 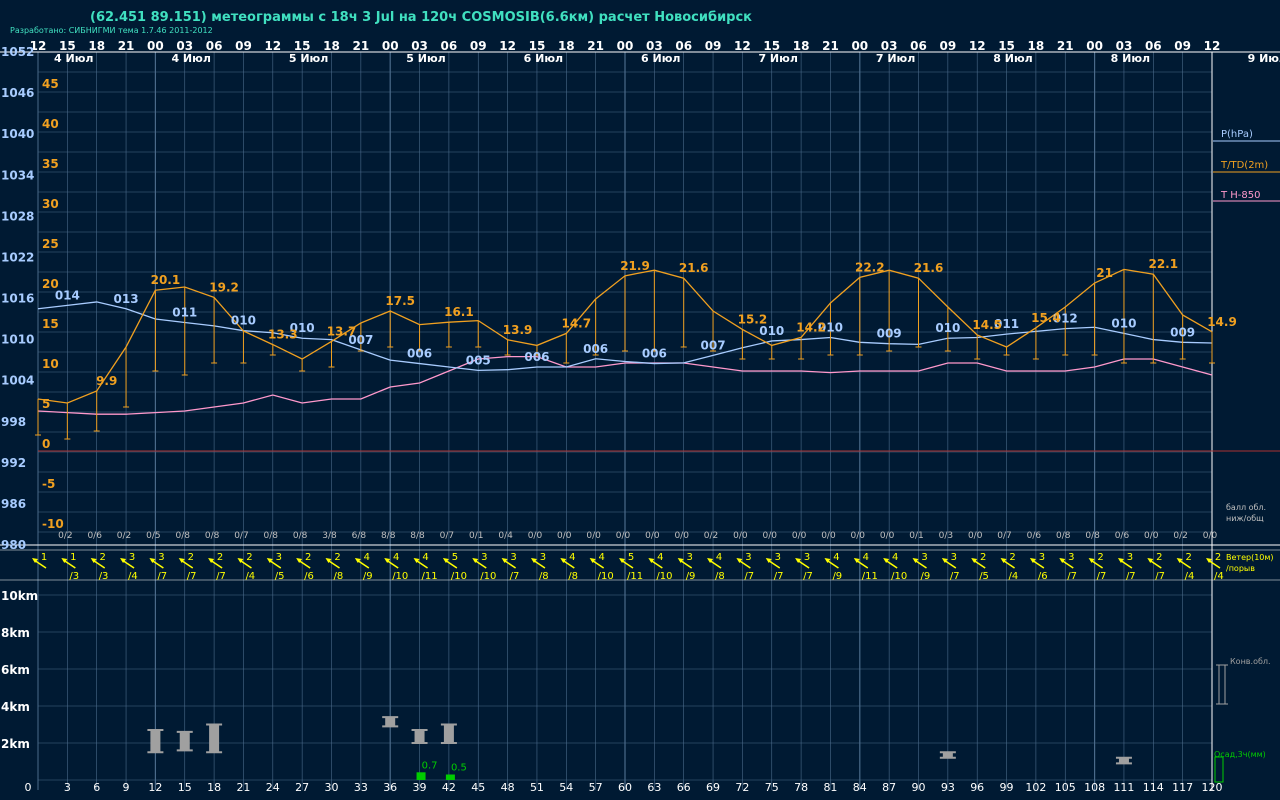 What do you see at coordinates (753, 319) in the screenshot?
I see `temperature-label: 15.2` at bounding box center [753, 319].